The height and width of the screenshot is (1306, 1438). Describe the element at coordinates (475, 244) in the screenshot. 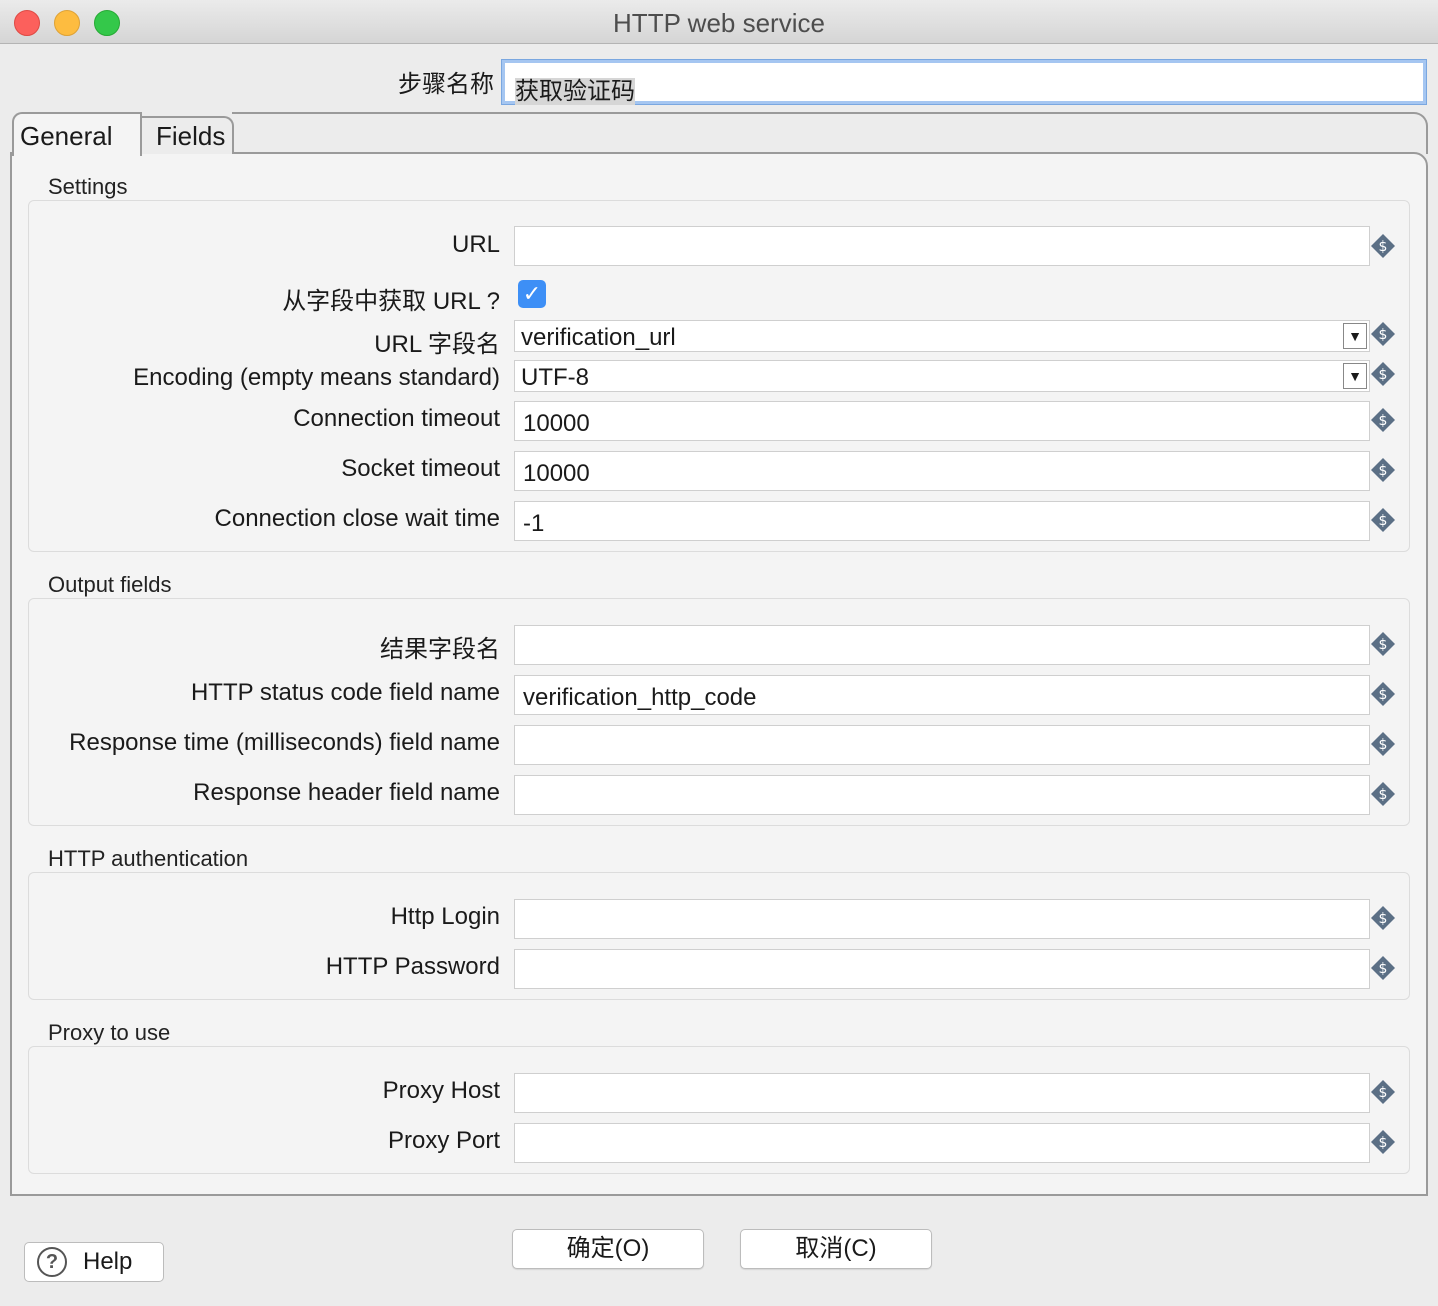

I see `url-label: URL` at that location.